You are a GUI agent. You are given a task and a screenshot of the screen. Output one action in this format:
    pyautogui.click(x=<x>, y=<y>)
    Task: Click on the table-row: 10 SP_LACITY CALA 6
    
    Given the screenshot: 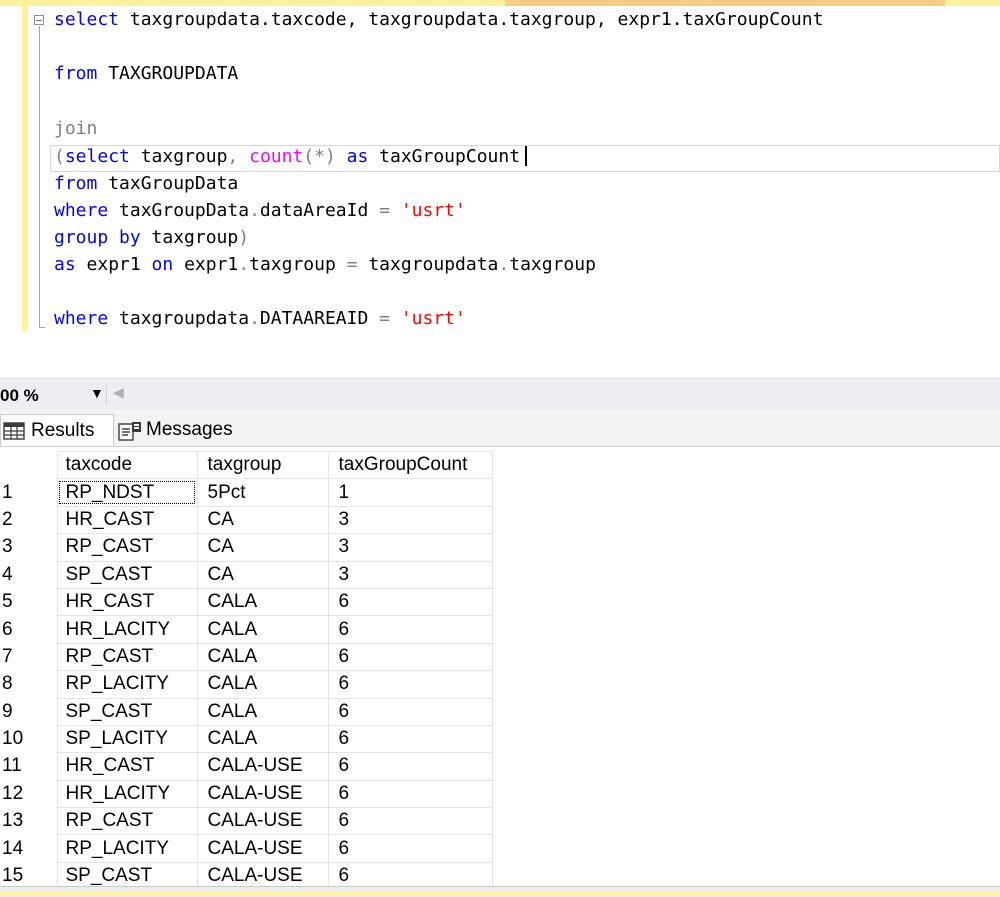 What is the action you would take?
    pyautogui.click(x=246, y=739)
    